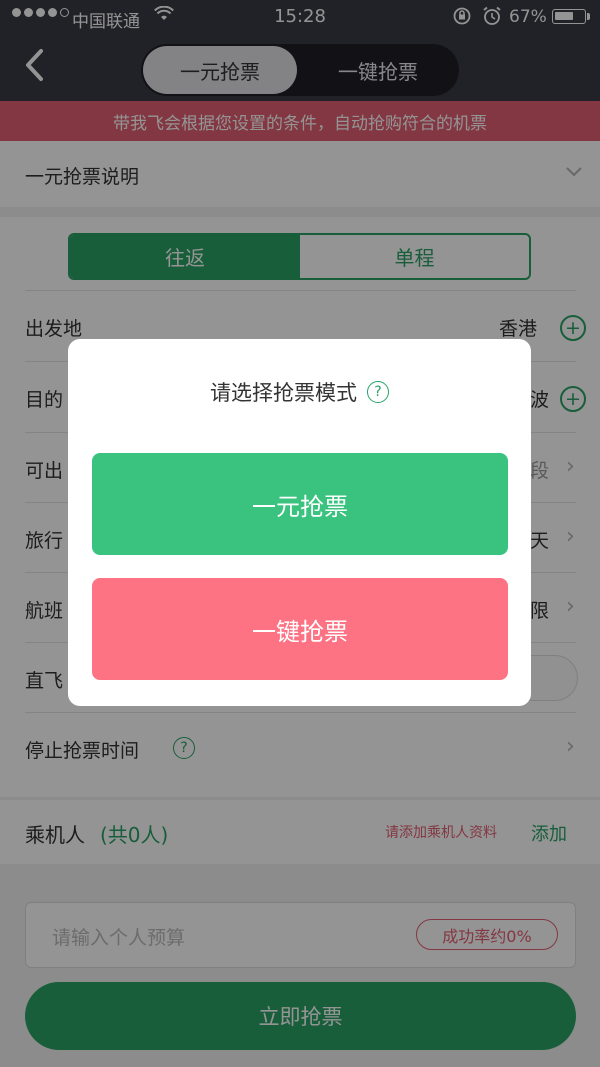 This screenshot has width=600, height=1067. I want to click on modal-title-row: 请选择抢票模式 ?, so click(299, 392).